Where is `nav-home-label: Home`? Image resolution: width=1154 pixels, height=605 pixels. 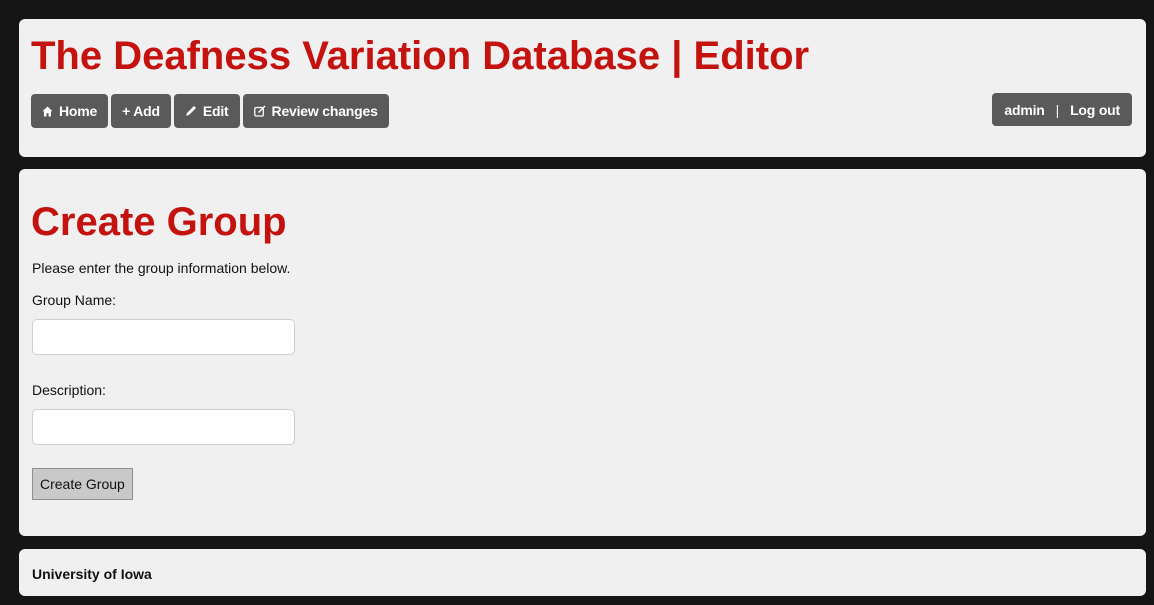
nav-home-label: Home is located at coordinates (78, 111).